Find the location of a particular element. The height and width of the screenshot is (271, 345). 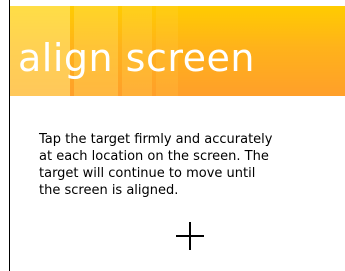

page-title: align screen is located at coordinates (137, 58).